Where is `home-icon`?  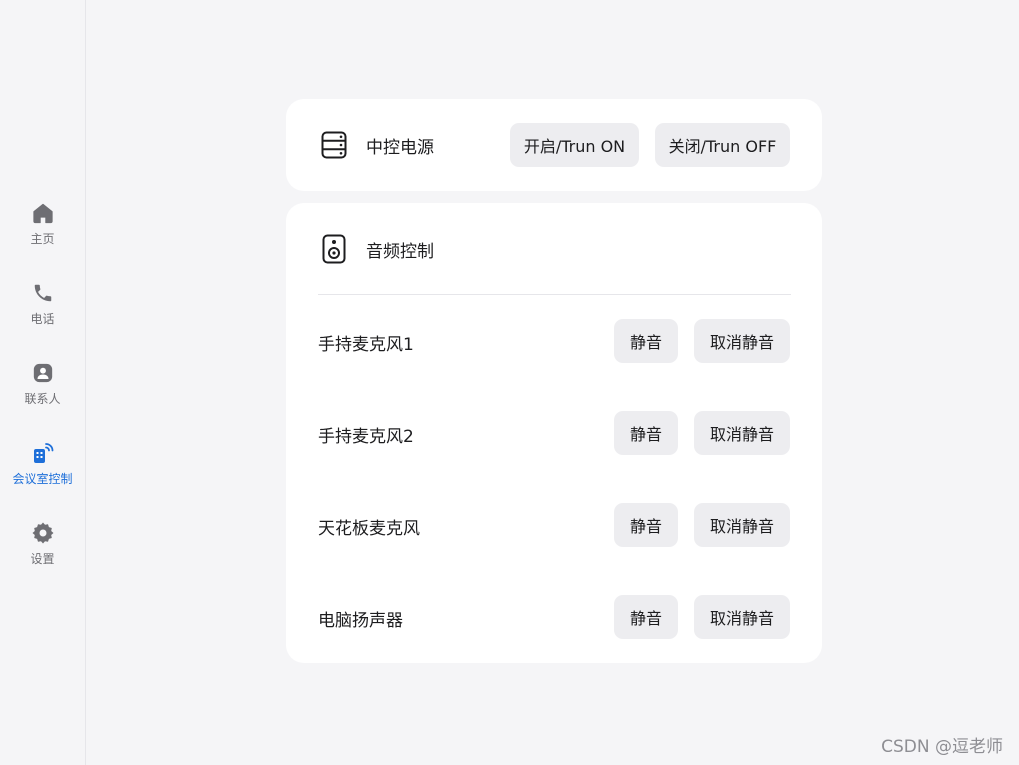
home-icon is located at coordinates (43, 213).